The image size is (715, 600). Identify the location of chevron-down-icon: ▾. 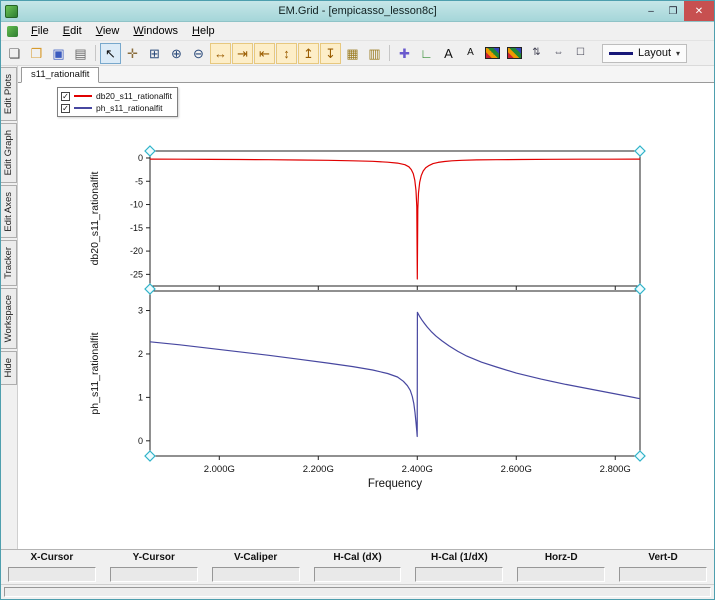
(678, 53).